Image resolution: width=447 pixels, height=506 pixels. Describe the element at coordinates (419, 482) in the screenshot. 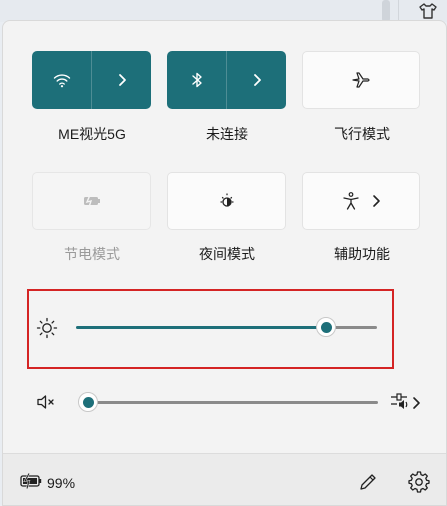

I see `gear-icon` at that location.